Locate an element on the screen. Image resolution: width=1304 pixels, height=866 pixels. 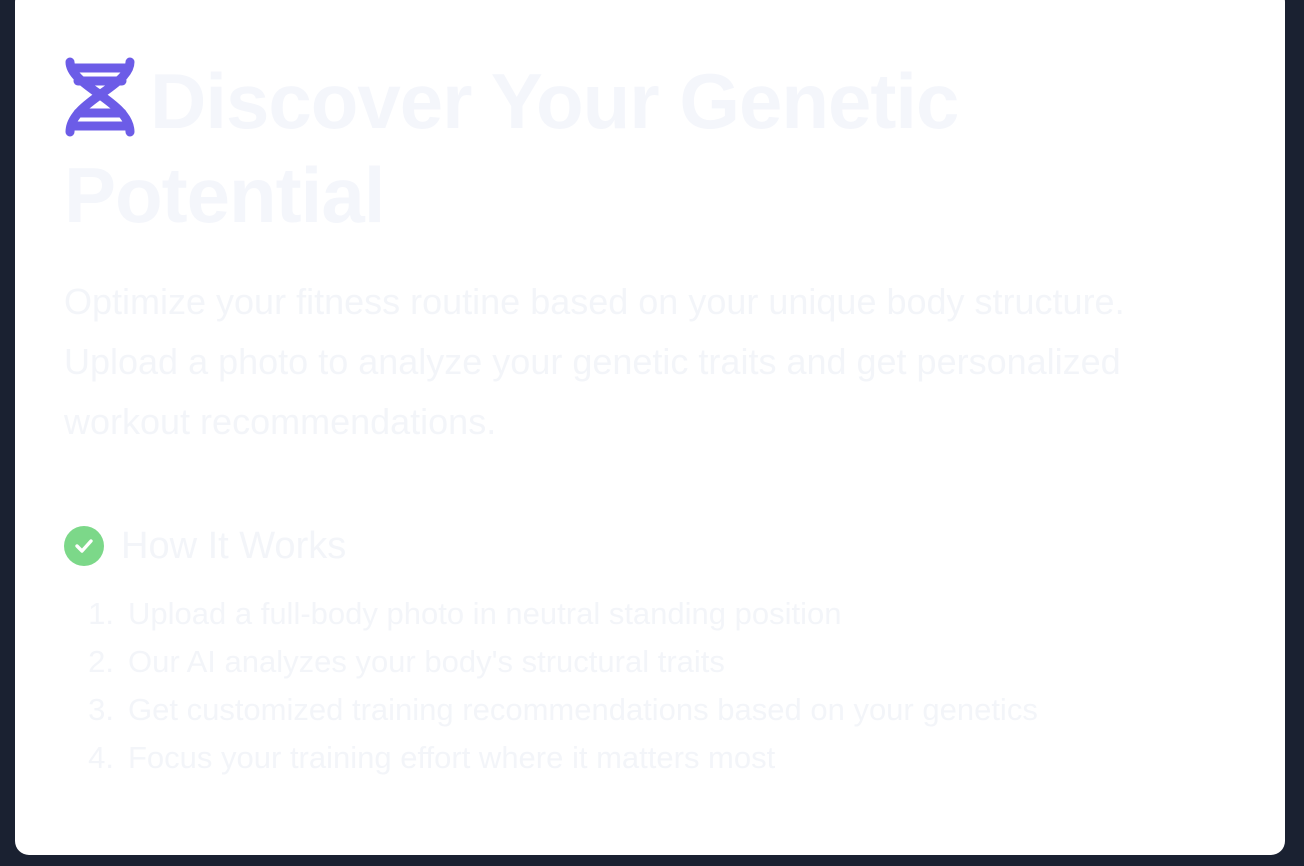
step-number: 4. is located at coordinates (101, 757).